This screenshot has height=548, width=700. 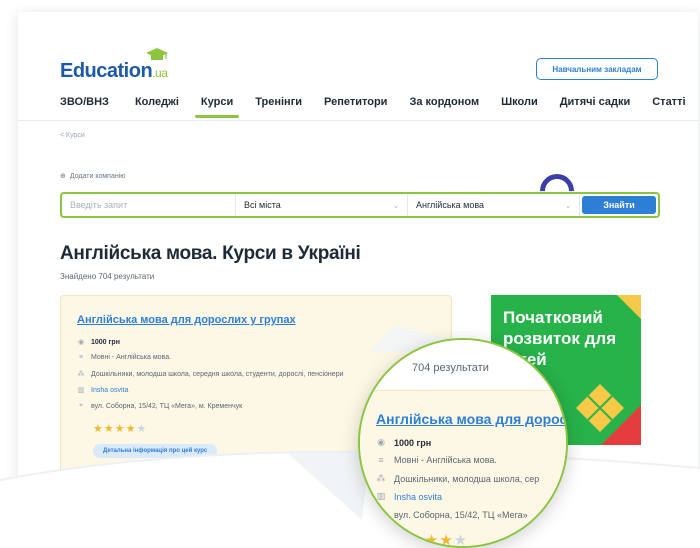 I want to click on magnifier-result-count: 704 результати, so click(x=450, y=368).